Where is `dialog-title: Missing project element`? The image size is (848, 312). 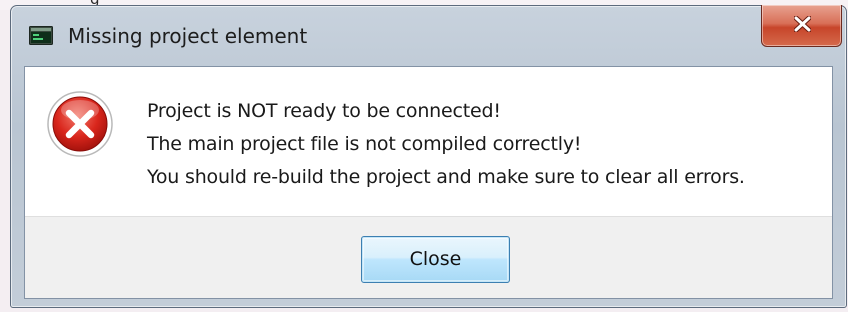
dialog-title: Missing project element is located at coordinates (188, 36).